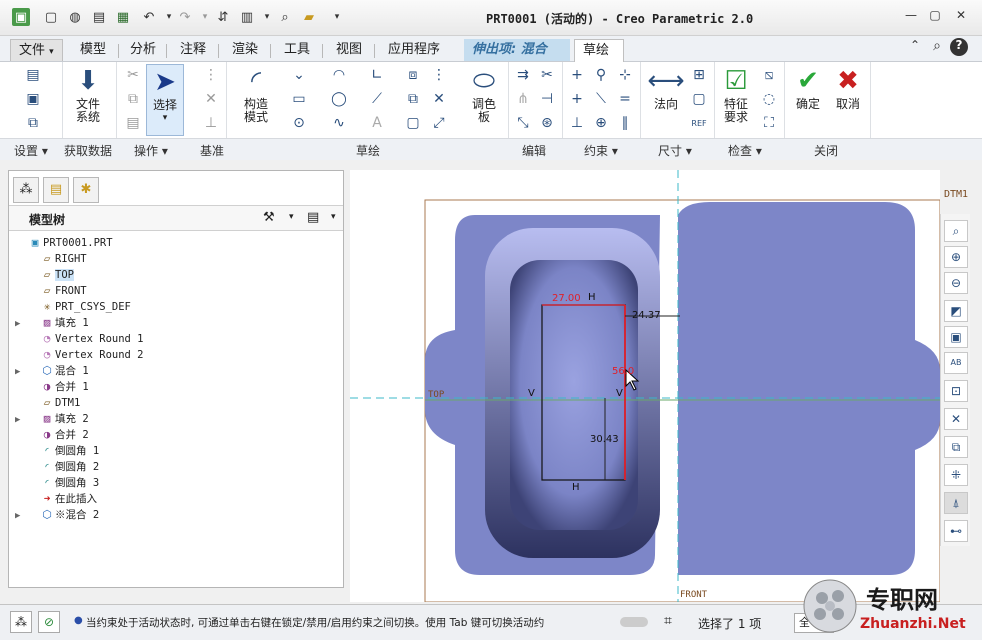 This screenshot has width=982, height=640. I want to click on minimize-button: —, so click(911, 17).